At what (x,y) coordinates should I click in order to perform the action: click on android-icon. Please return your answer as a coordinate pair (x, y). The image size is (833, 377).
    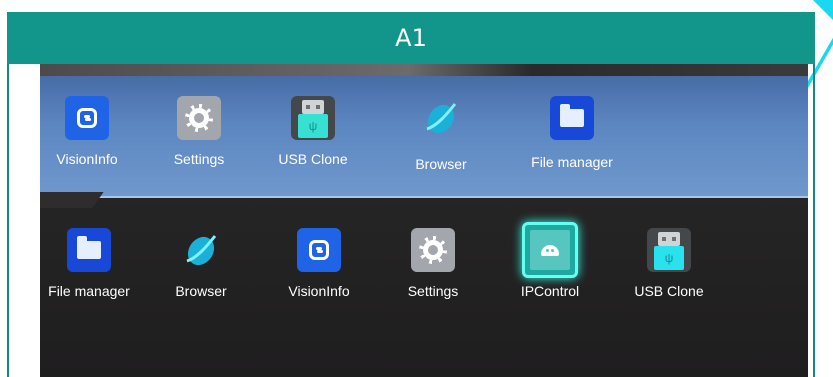
    Looking at the image, I should click on (550, 250).